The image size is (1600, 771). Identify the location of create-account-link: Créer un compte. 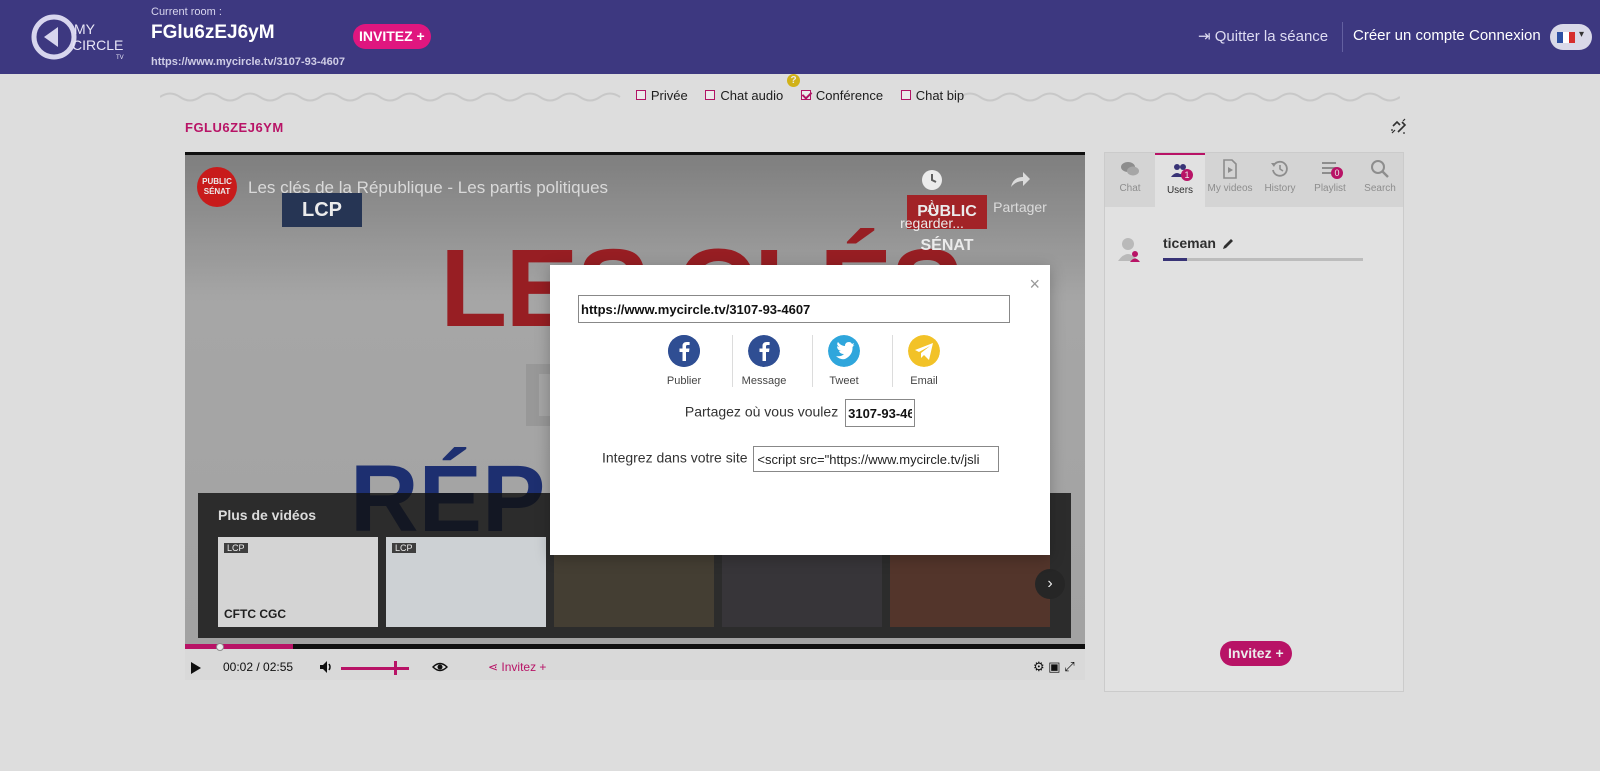
(1409, 35).